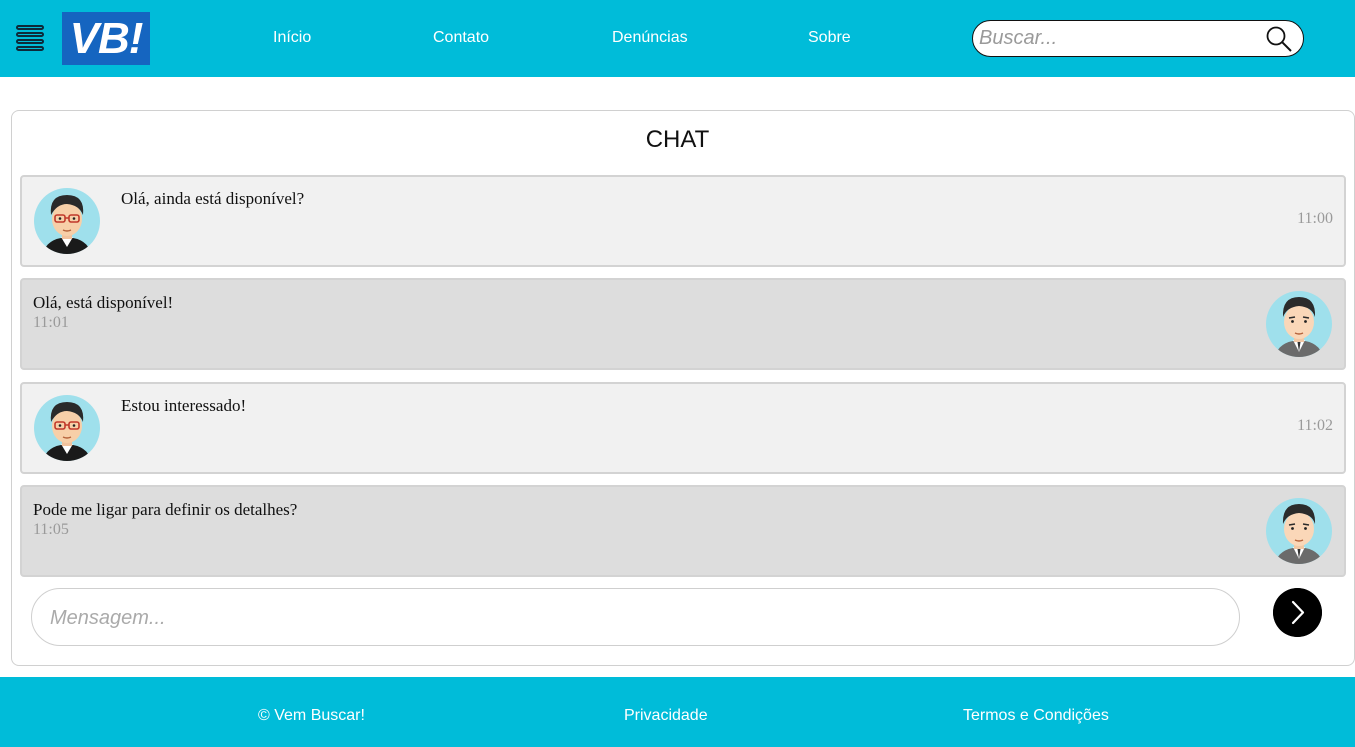 Image resolution: width=1355 pixels, height=747 pixels. I want to click on chat-message-incoming: Olá, ainda está disponível? 11:00, so click(683, 221).